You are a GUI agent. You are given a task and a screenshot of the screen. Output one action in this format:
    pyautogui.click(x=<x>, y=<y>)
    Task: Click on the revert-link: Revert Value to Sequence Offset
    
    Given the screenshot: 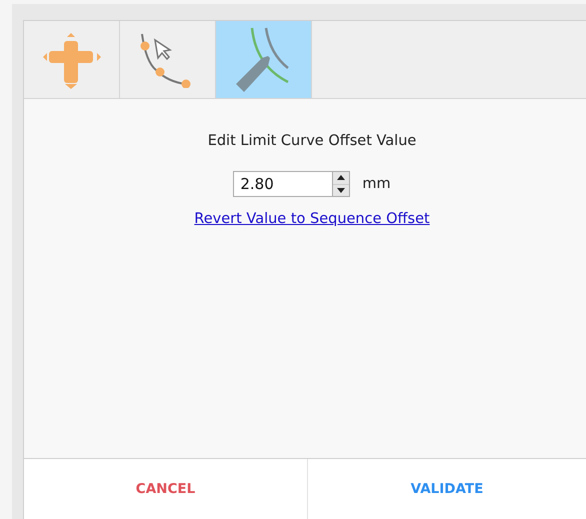 What is the action you would take?
    pyautogui.click(x=312, y=219)
    